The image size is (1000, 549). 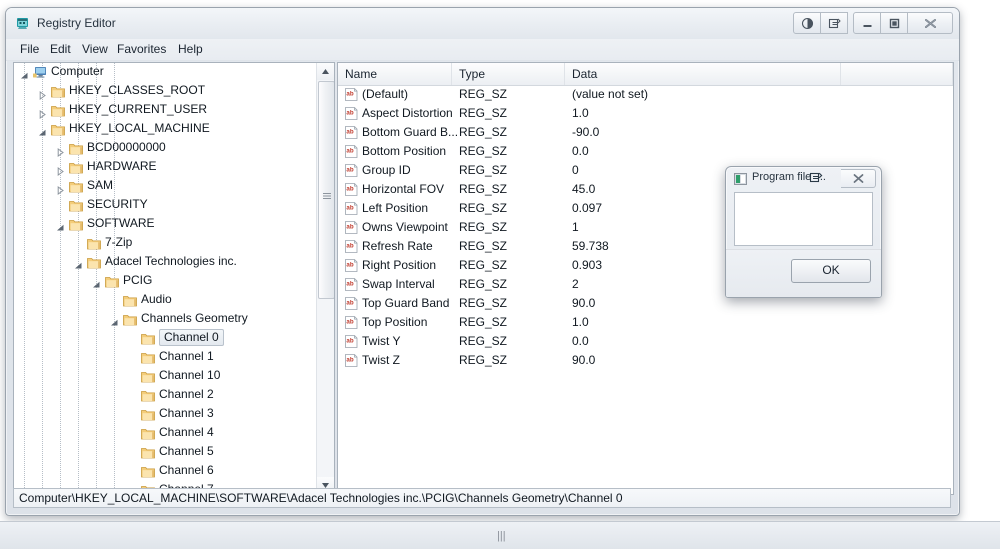 I want to click on window-snap-button, so click(x=834, y=23).